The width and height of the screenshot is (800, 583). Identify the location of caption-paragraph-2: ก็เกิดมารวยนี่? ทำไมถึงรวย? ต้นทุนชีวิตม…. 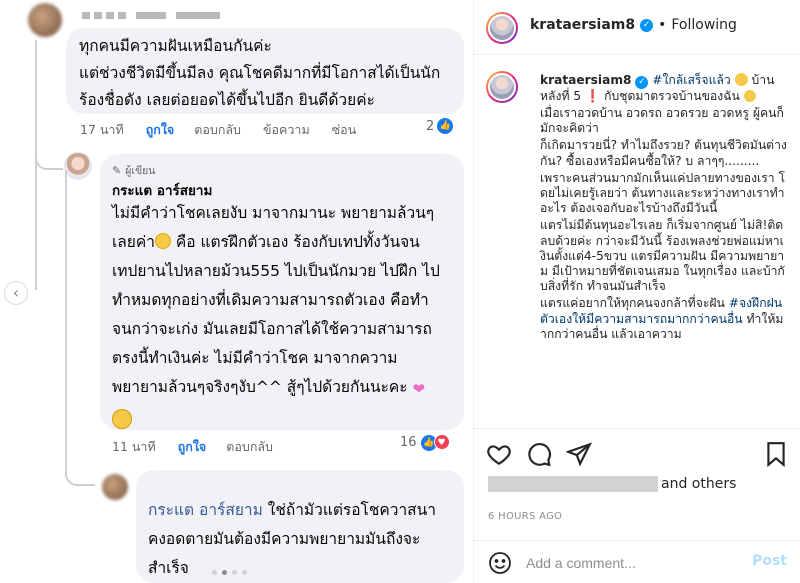
(663, 153).